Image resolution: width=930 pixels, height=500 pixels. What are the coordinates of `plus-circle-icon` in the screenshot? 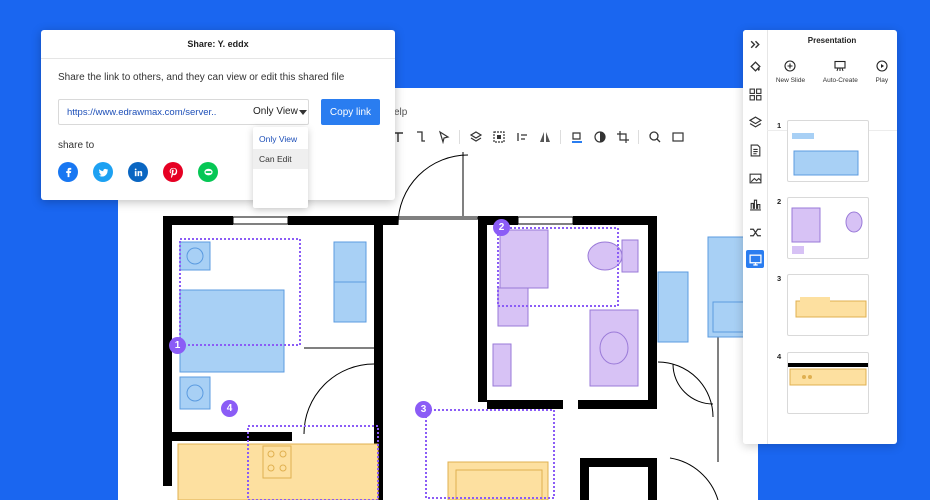 It's located at (790, 66).